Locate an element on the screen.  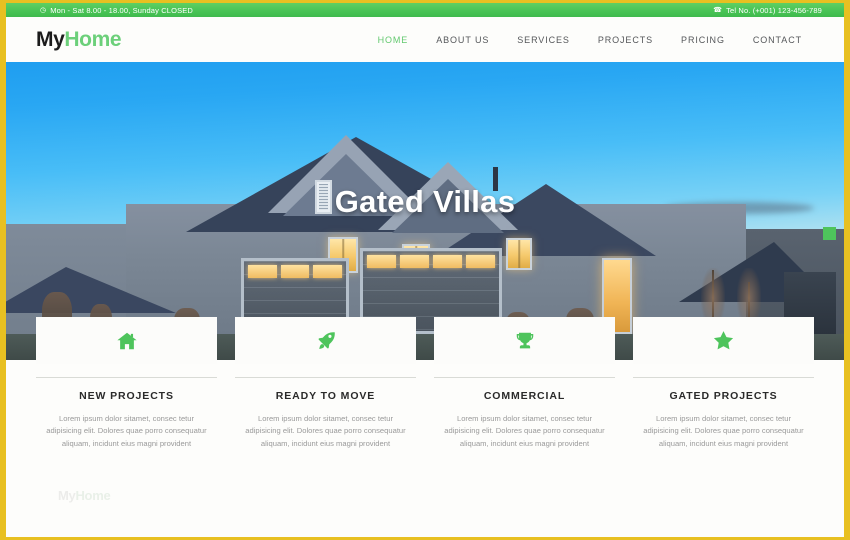
home-icon is located at coordinates (127, 341).